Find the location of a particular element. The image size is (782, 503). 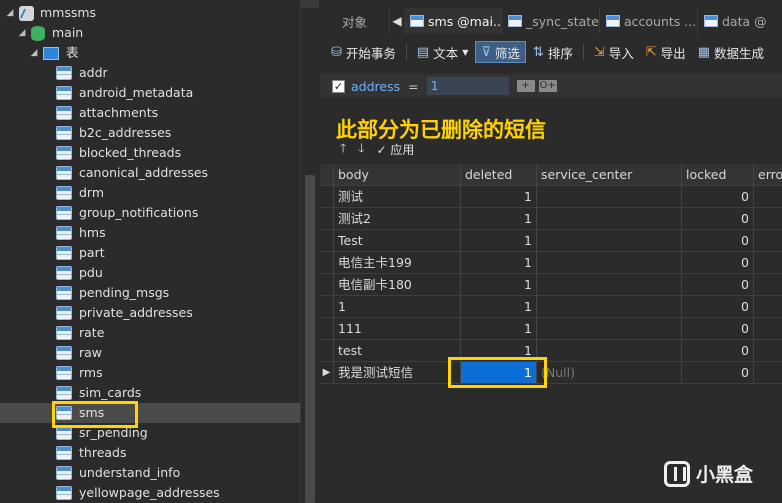

tree-table-threads: threads is located at coordinates (91, 453).